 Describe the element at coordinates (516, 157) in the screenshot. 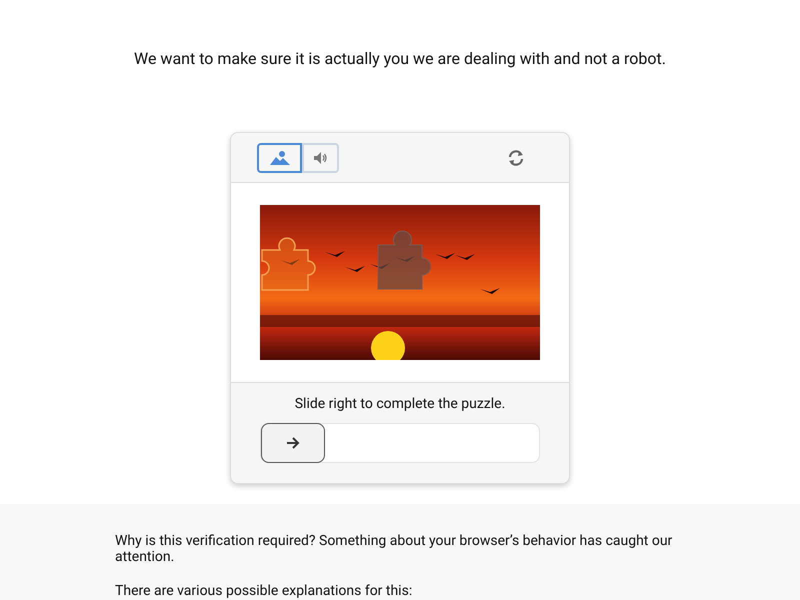

I see `refresh-icon` at that location.